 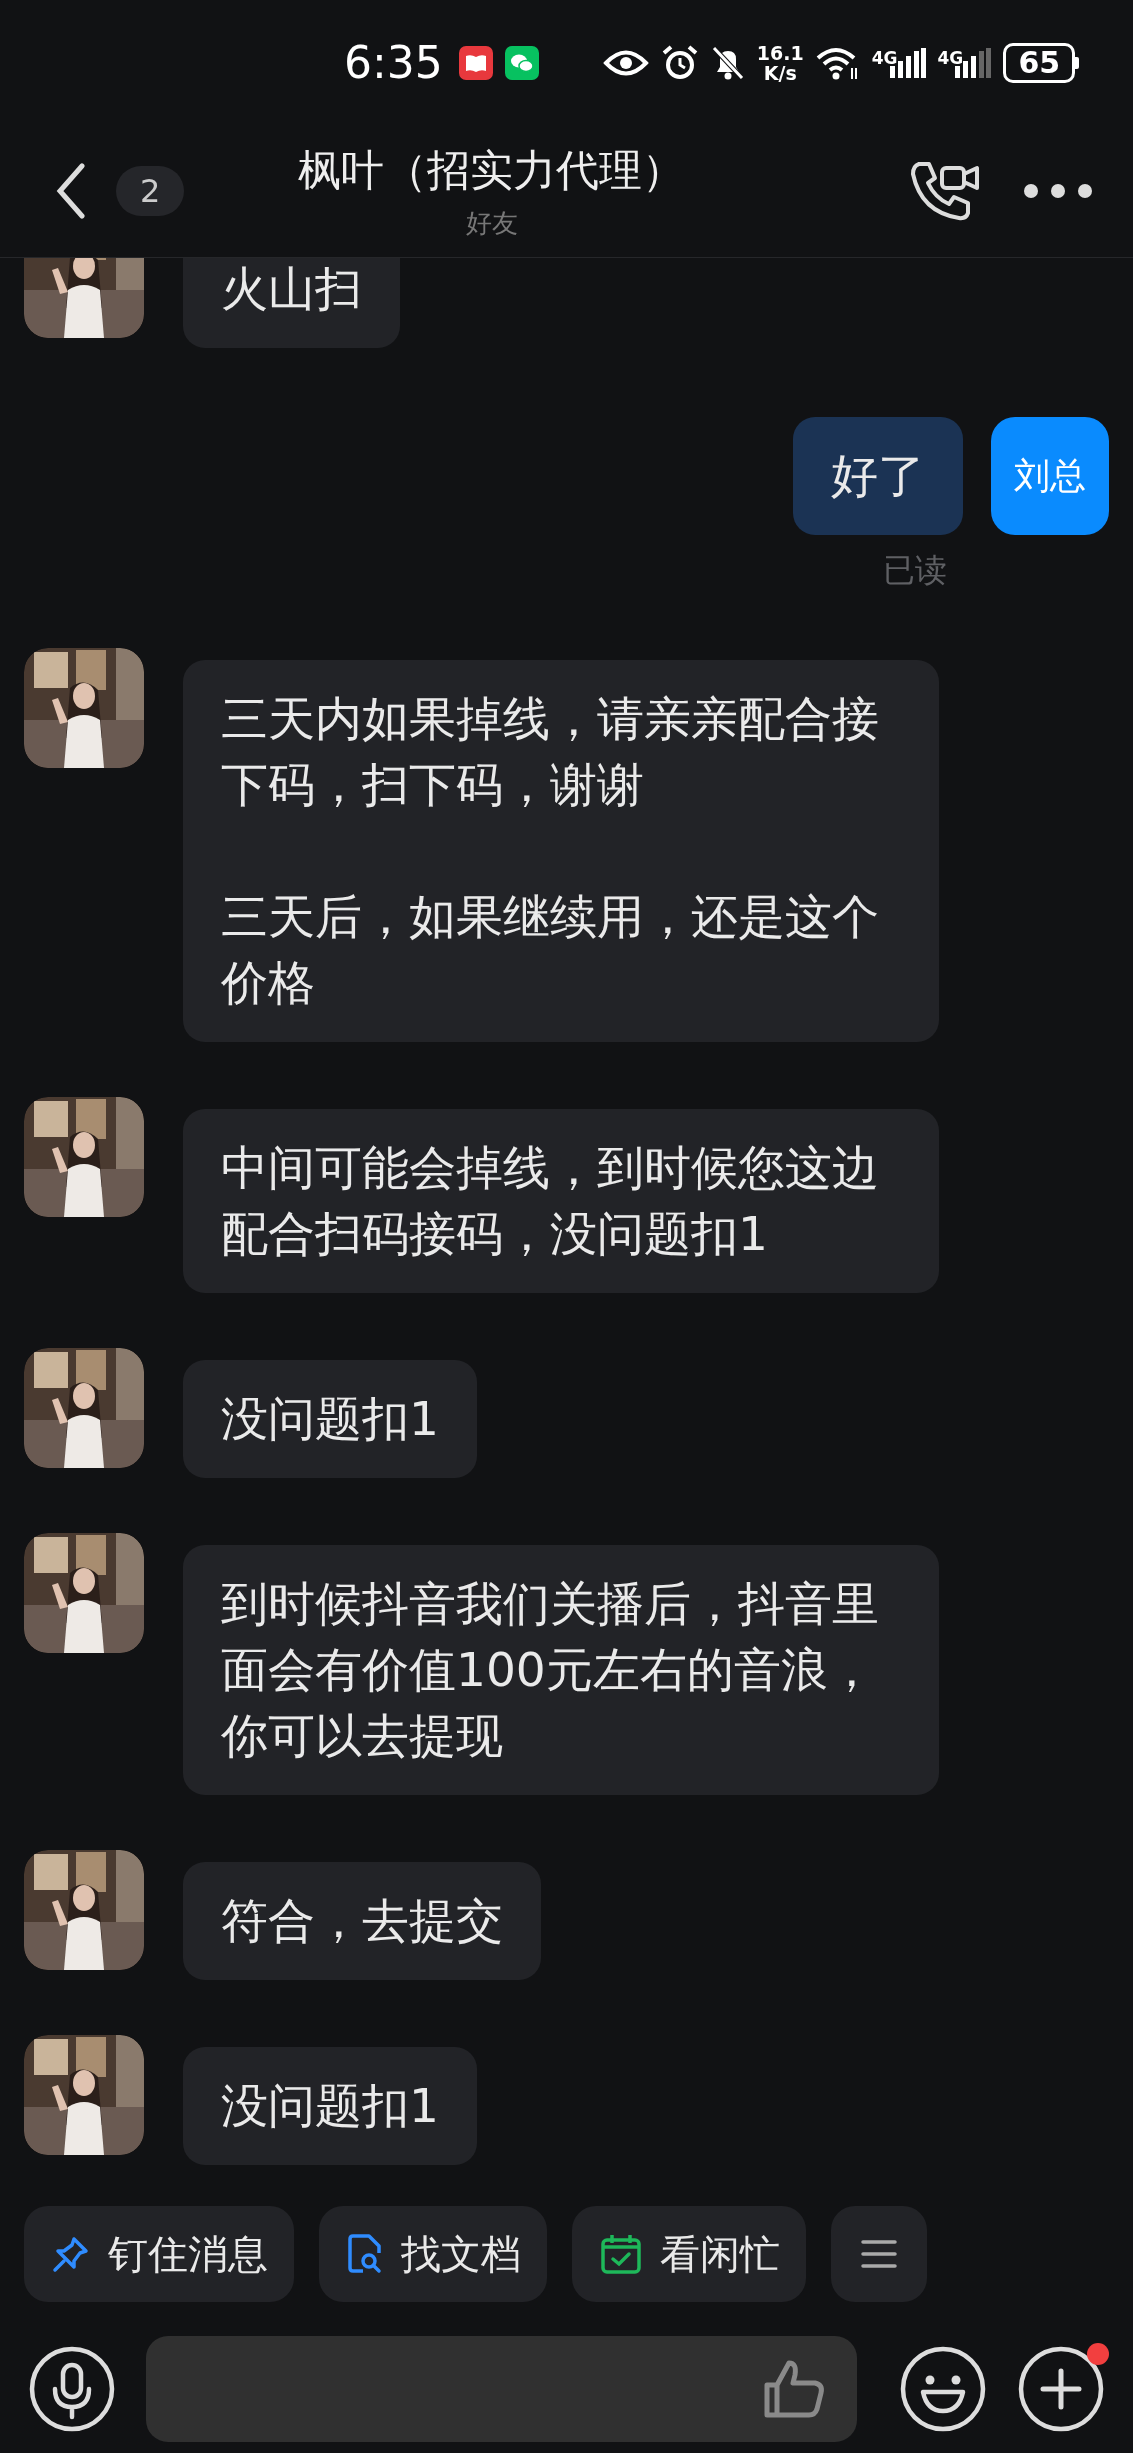 I want to click on unread-count: 2, so click(x=150, y=191).